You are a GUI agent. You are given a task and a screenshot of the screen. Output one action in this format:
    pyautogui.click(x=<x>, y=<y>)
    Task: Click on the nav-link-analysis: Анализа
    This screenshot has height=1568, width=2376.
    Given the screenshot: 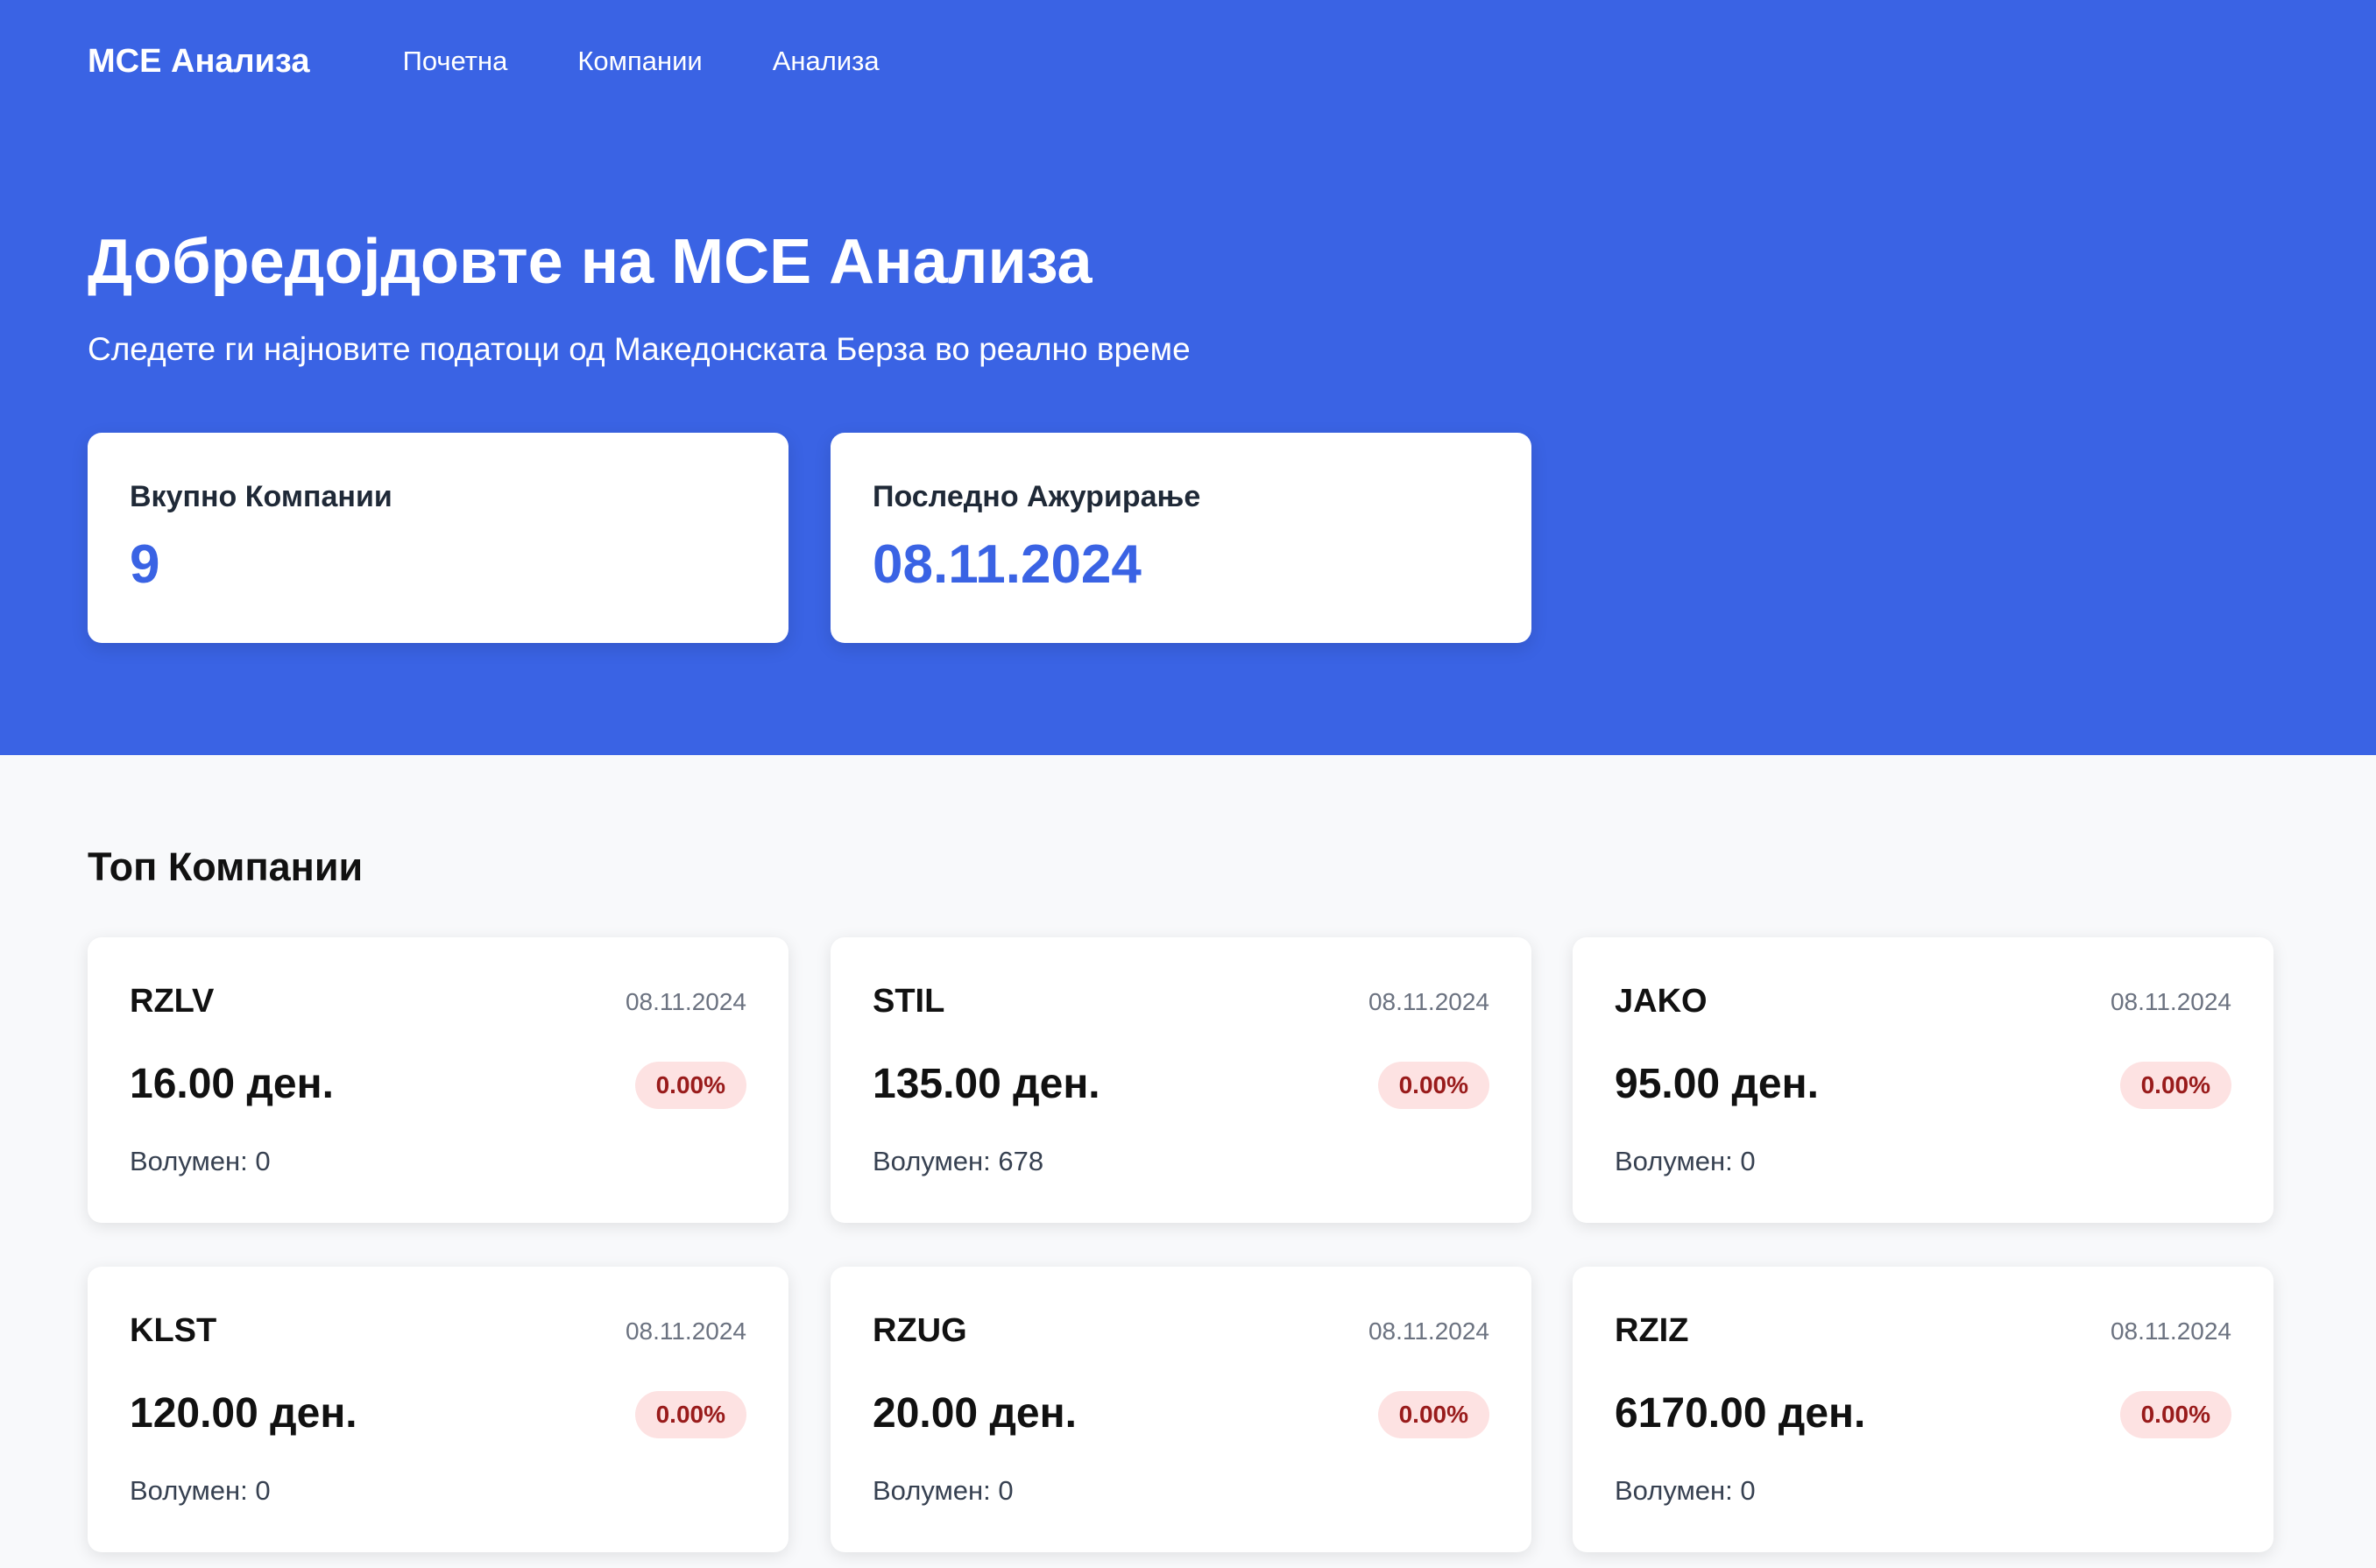 What is the action you would take?
    pyautogui.click(x=826, y=61)
    